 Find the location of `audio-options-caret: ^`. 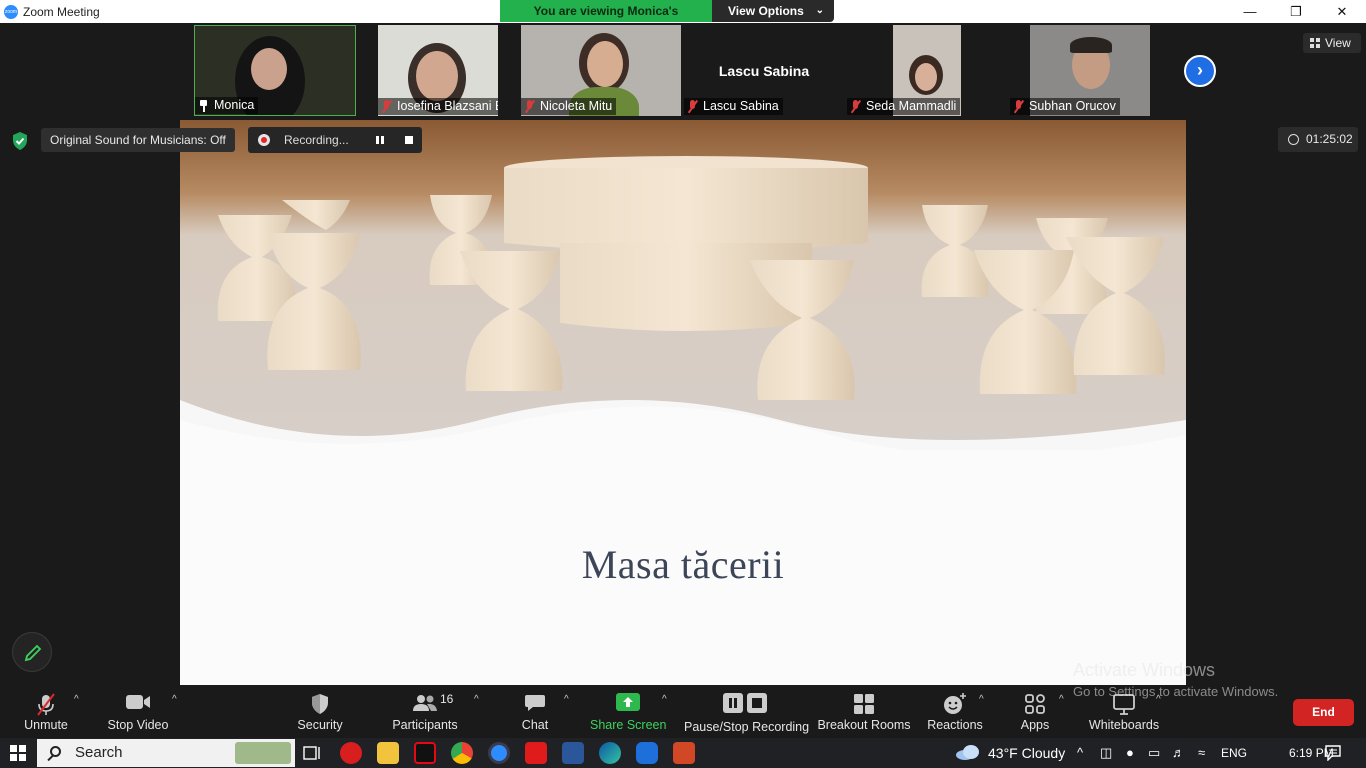

audio-options-caret: ^ is located at coordinates (76, 699).